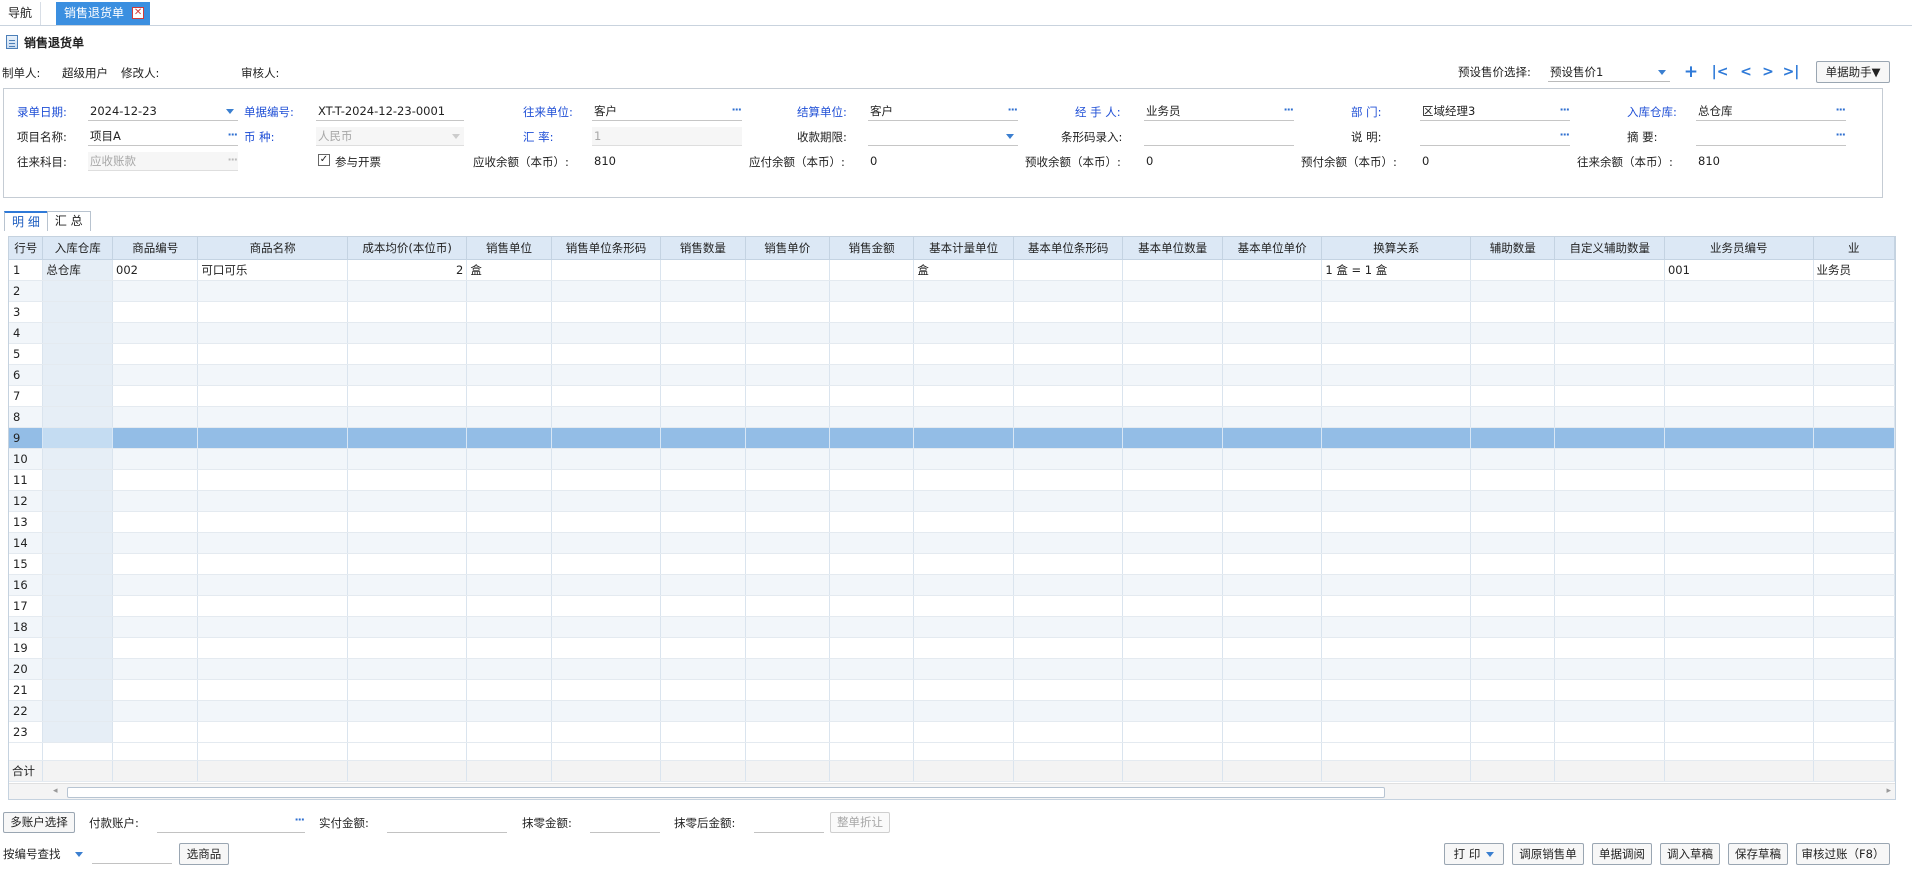 This screenshot has height=870, width=1912. Describe the element at coordinates (1609, 248) in the screenshot. I see `column-header: 自定义辅助数量` at that location.